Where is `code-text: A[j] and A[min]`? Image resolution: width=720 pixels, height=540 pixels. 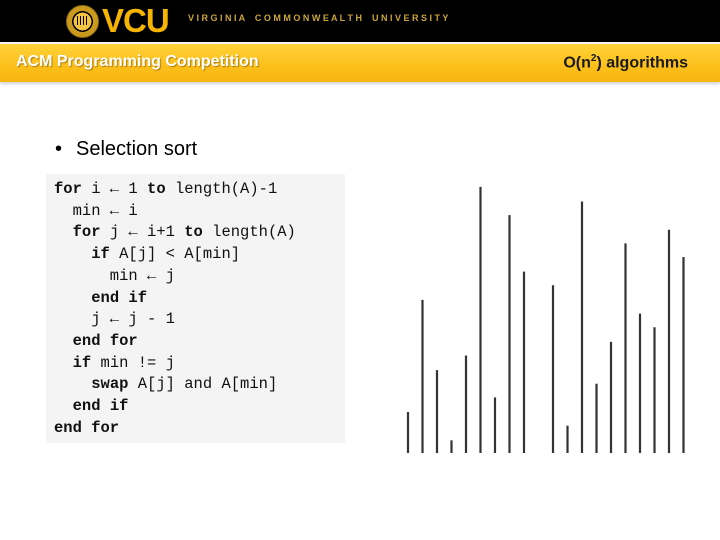 code-text: A[j] and A[min] is located at coordinates (203, 384).